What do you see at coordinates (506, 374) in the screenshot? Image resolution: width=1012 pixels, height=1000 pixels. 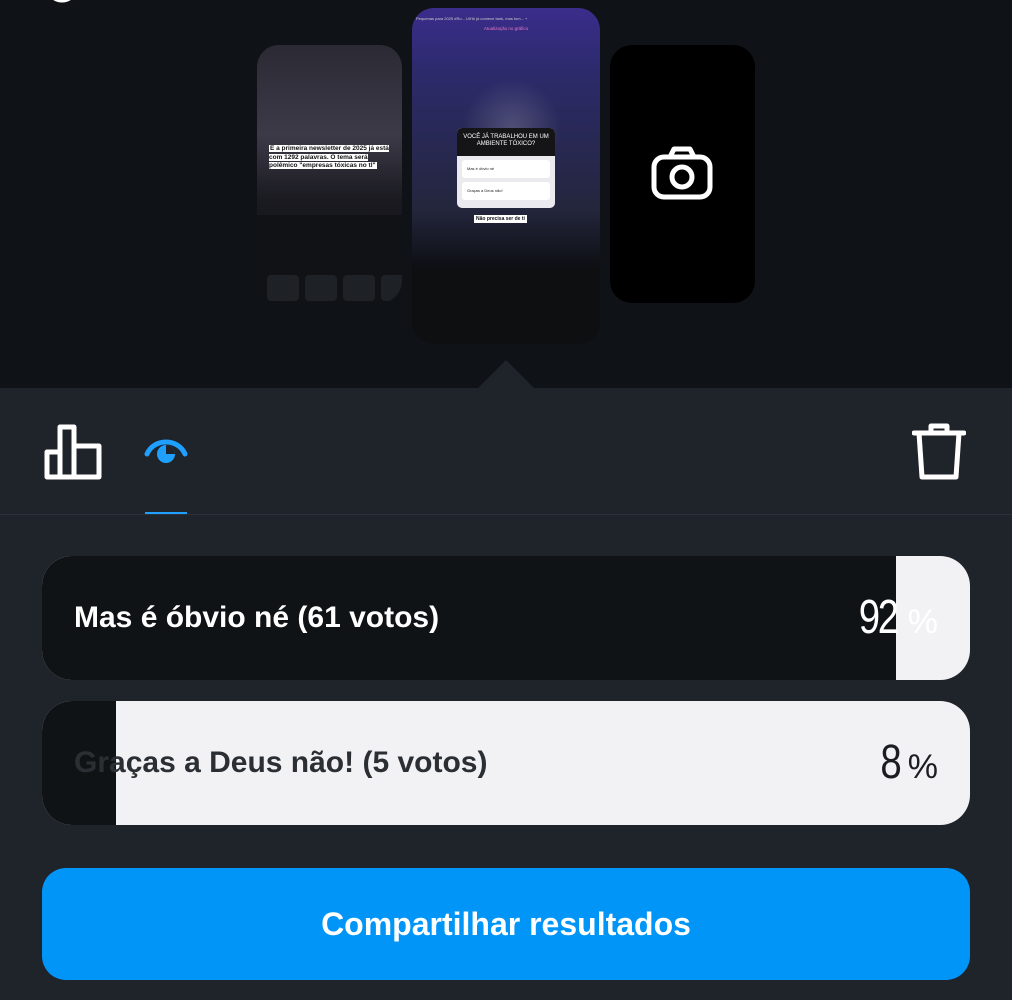 I see `selection-pointer` at bounding box center [506, 374].